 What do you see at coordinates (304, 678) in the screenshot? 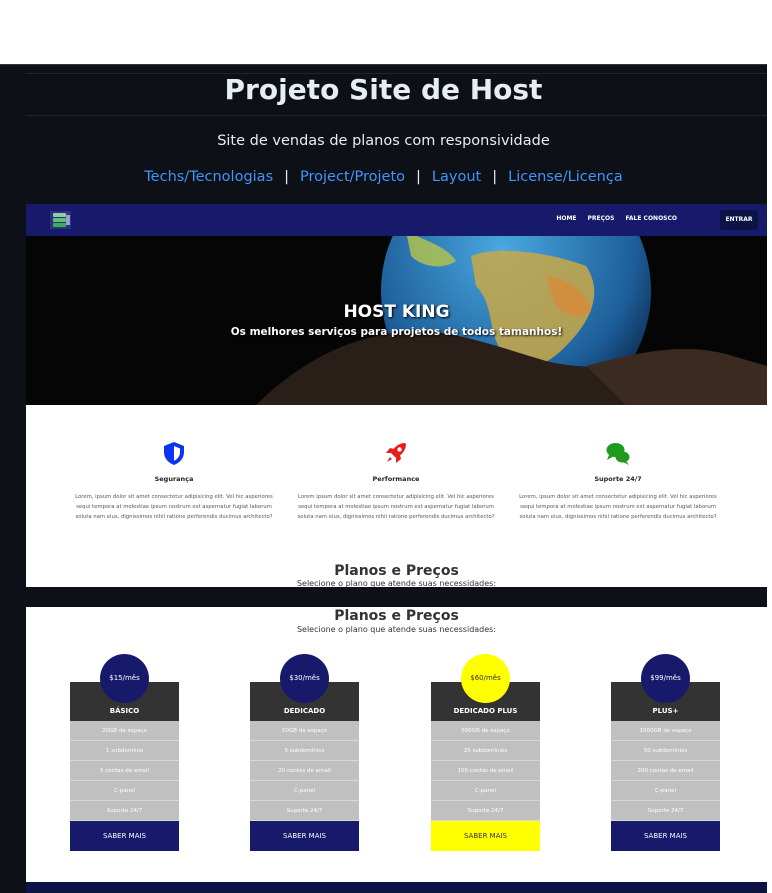
I see `plan-price: $30/mês` at bounding box center [304, 678].